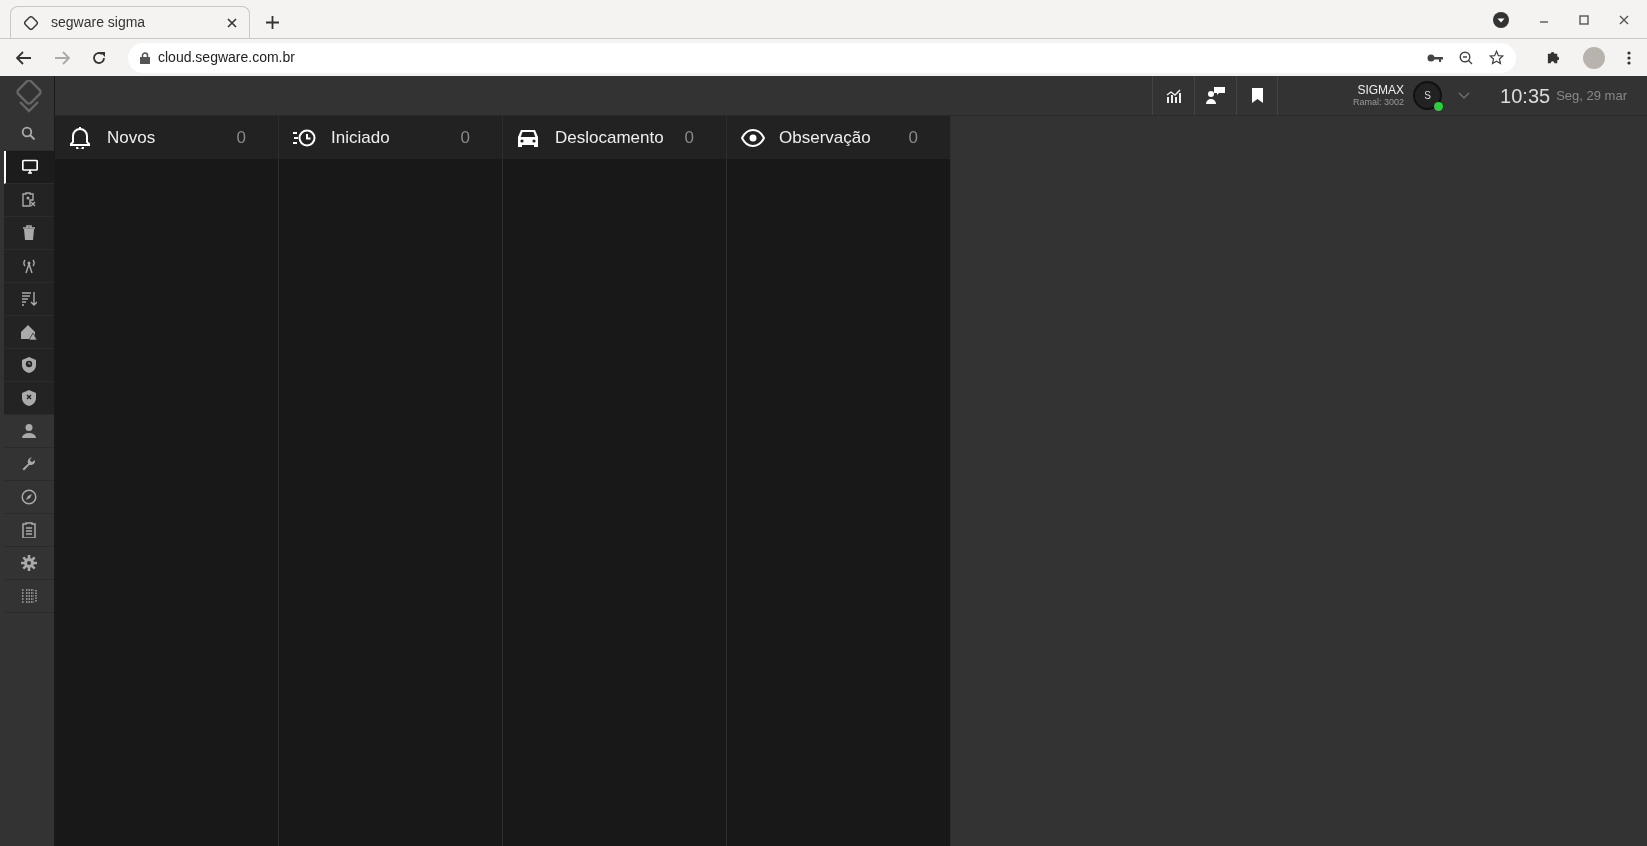 The image size is (1647, 846). Describe the element at coordinates (132, 137) in the screenshot. I see `column-title: Novos` at that location.